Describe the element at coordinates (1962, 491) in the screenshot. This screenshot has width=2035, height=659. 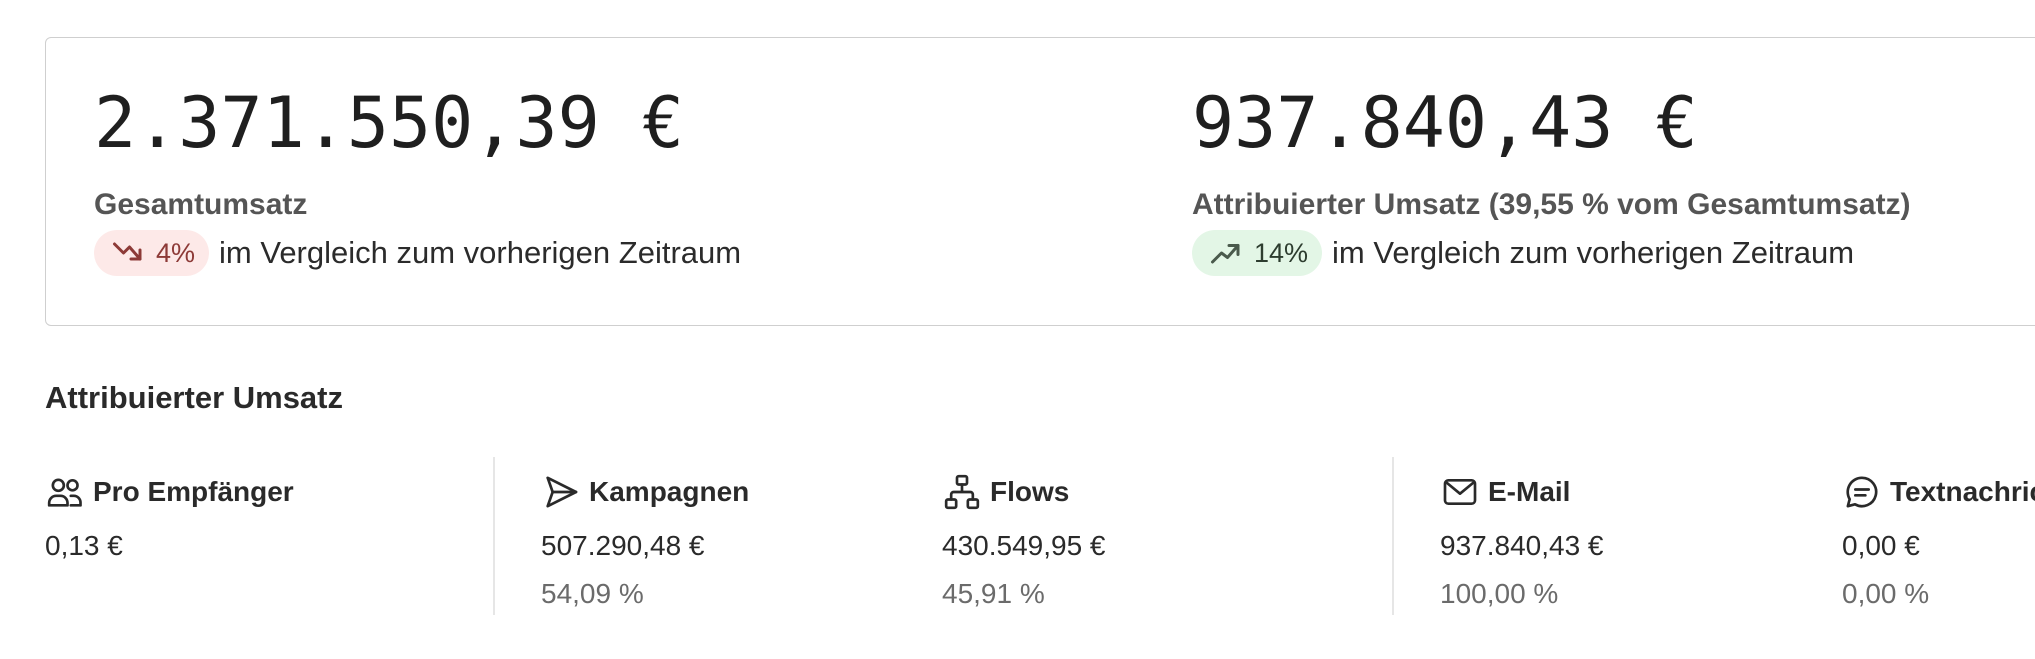
I see `stat-title: Textnachrichten` at that location.